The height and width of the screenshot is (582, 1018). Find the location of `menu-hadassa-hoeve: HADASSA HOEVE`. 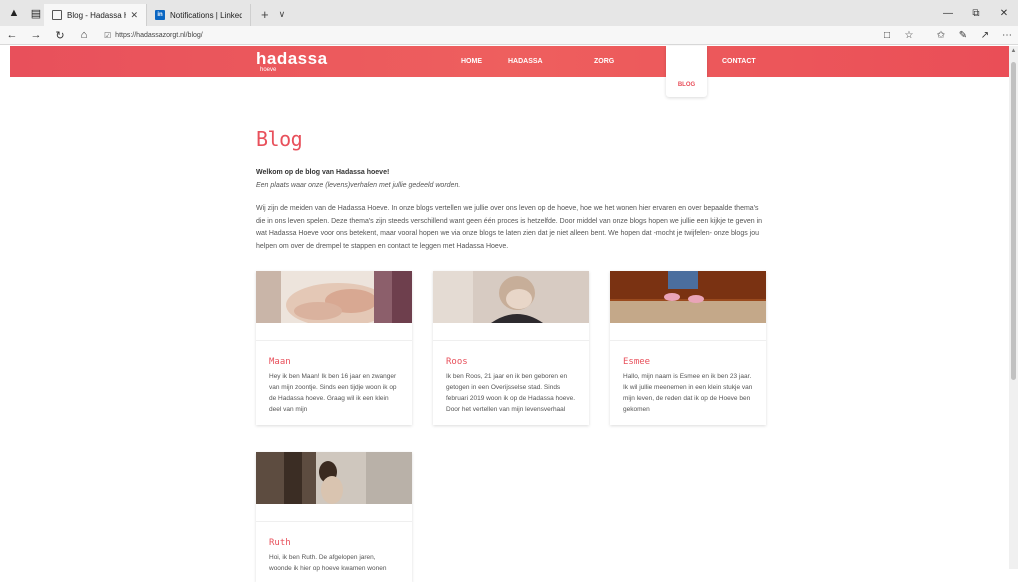

menu-hadassa-hoeve: HADASSA HOEVE is located at coordinates (525, 71).